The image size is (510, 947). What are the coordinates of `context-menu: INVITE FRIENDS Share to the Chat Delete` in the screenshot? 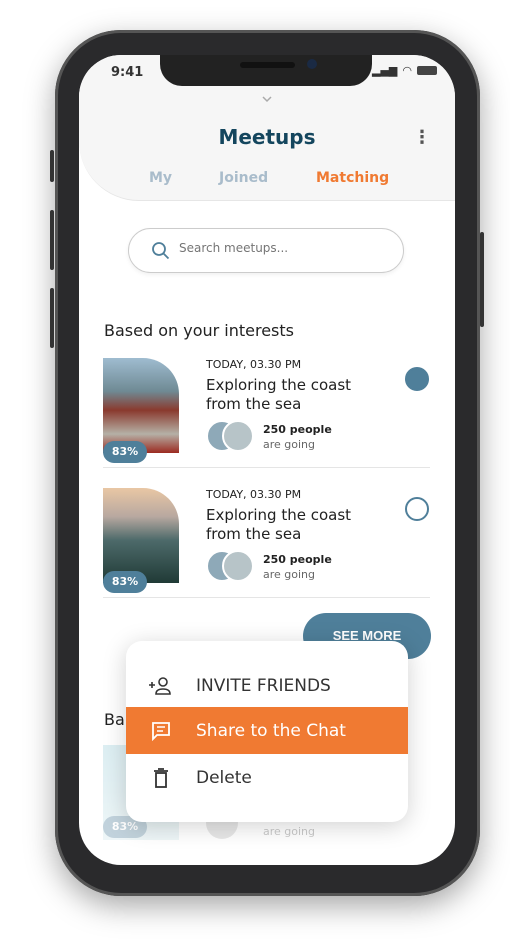 It's located at (267, 731).